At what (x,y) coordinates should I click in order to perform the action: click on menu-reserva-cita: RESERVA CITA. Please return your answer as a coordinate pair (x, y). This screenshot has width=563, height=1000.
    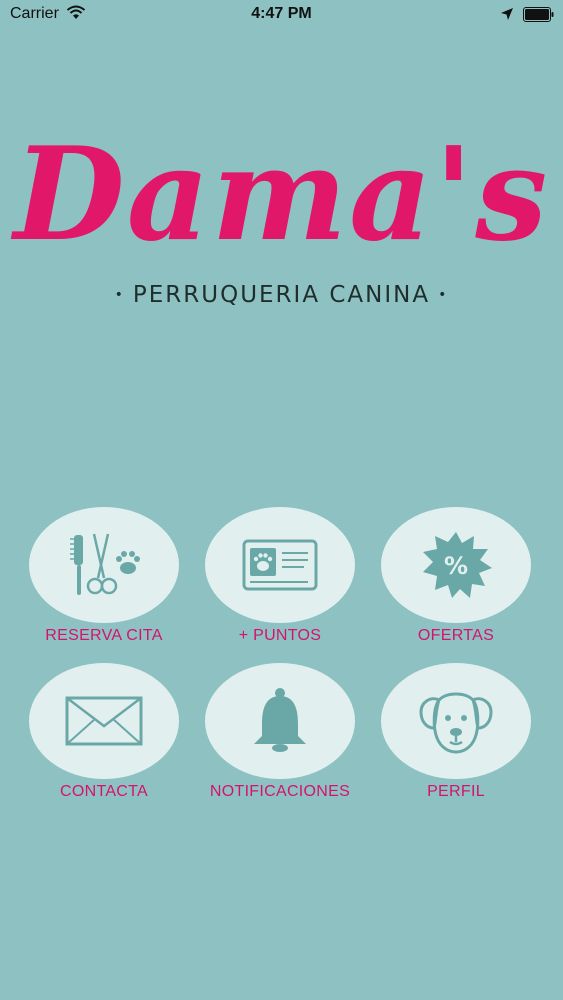
    Looking at the image, I should click on (104, 576).